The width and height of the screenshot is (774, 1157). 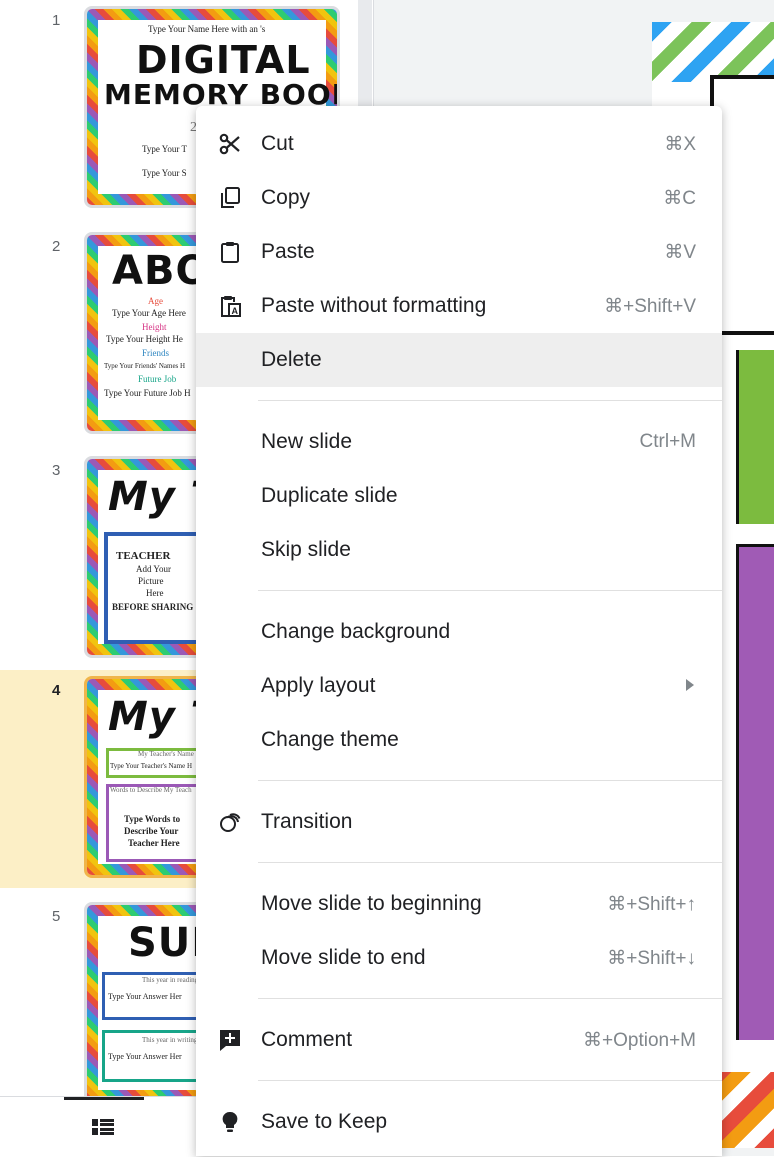 I want to click on thumb-text: Type Your Age Here, so click(x=149, y=313).